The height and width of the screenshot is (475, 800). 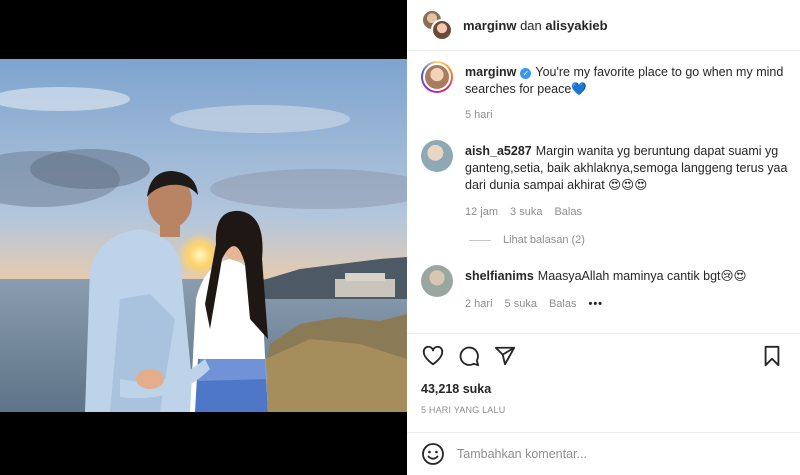 What do you see at coordinates (499, 276) in the screenshot?
I see `comment-username: shelfianims` at bounding box center [499, 276].